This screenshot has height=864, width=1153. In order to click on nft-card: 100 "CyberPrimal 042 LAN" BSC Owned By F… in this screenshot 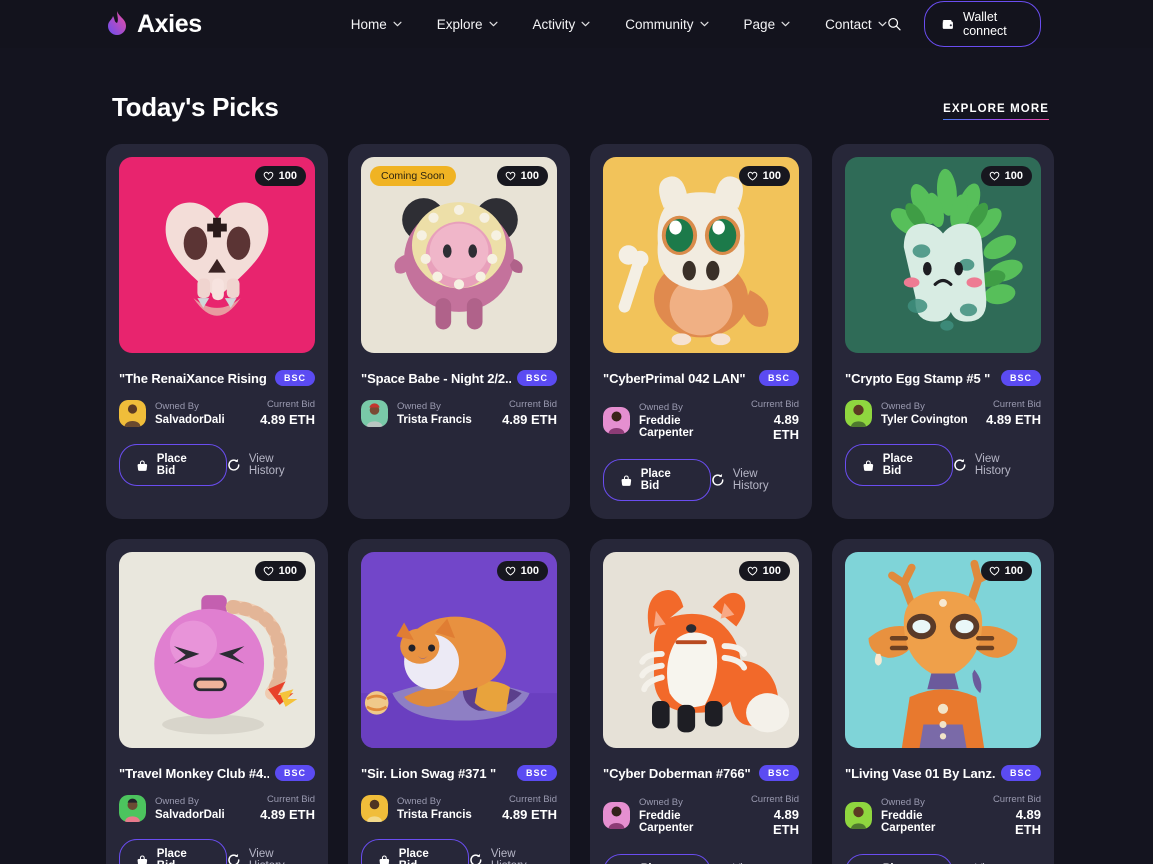, I will do `click(701, 331)`.